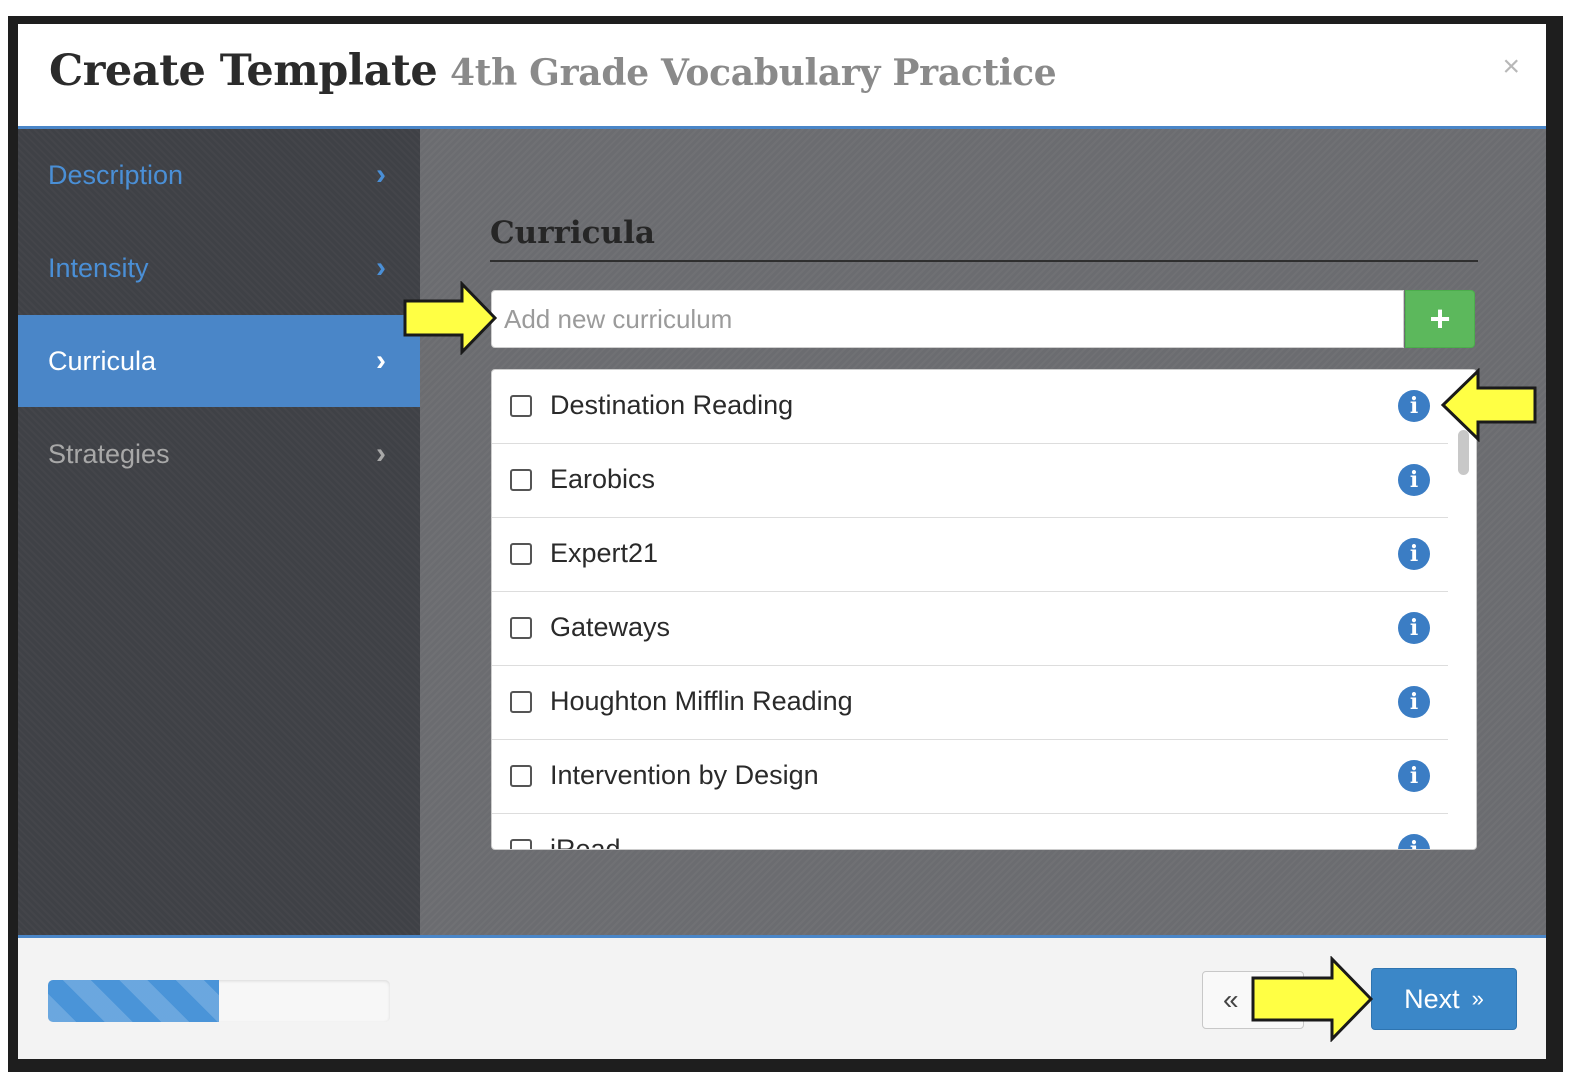 This screenshot has height=1090, width=1580. Describe the element at coordinates (1231, 999) in the screenshot. I see `double-chevron-left-icon: «` at that location.